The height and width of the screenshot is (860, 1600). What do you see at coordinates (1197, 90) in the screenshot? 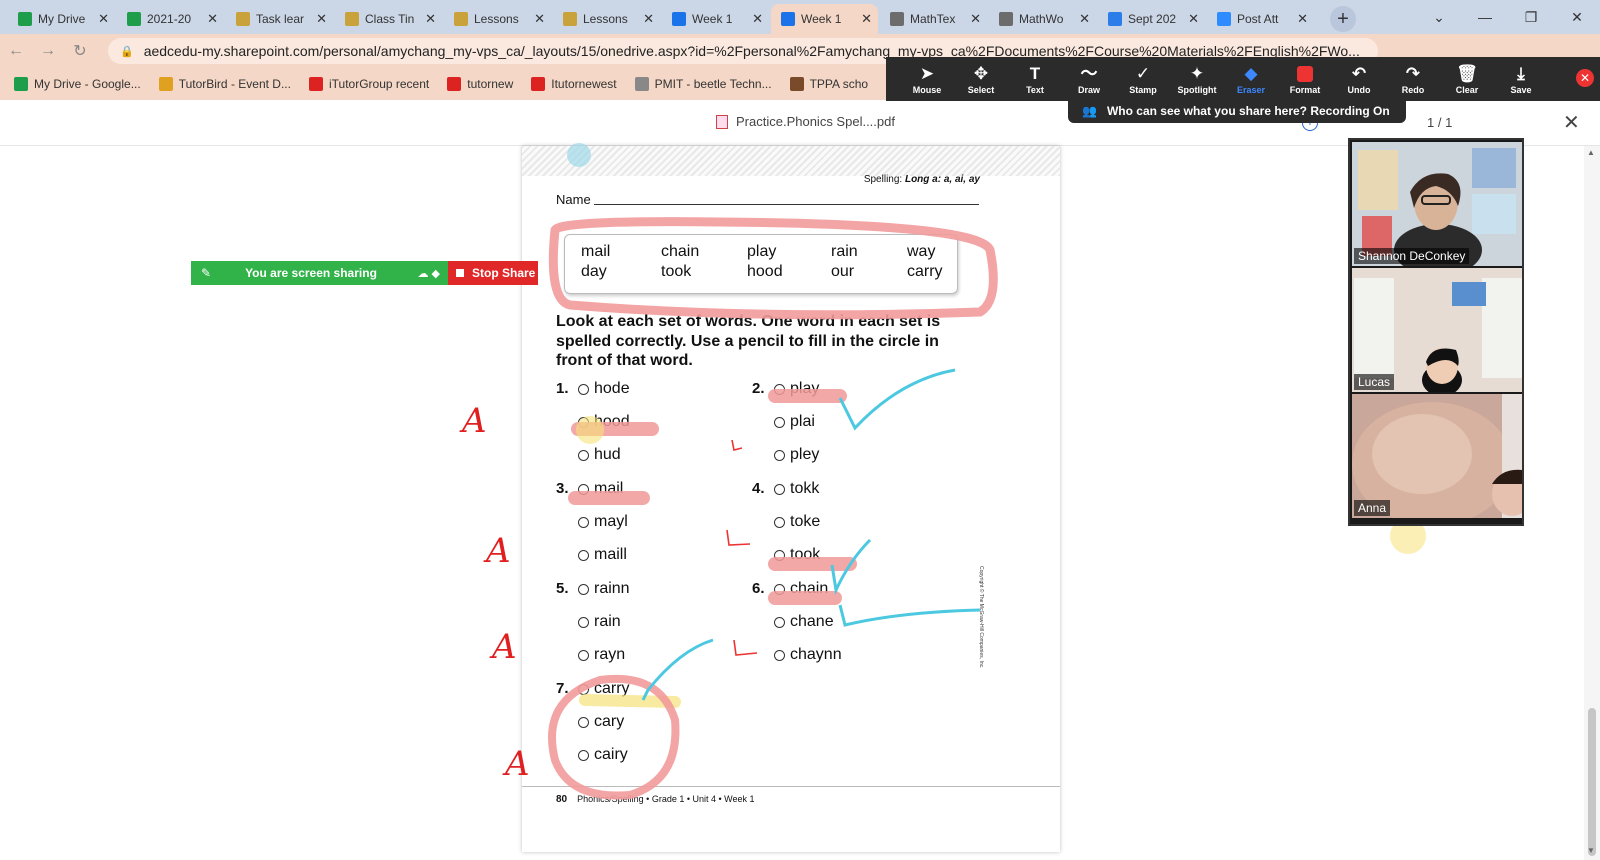
I see `annotate-button-label: Spotlight` at bounding box center [1197, 90].